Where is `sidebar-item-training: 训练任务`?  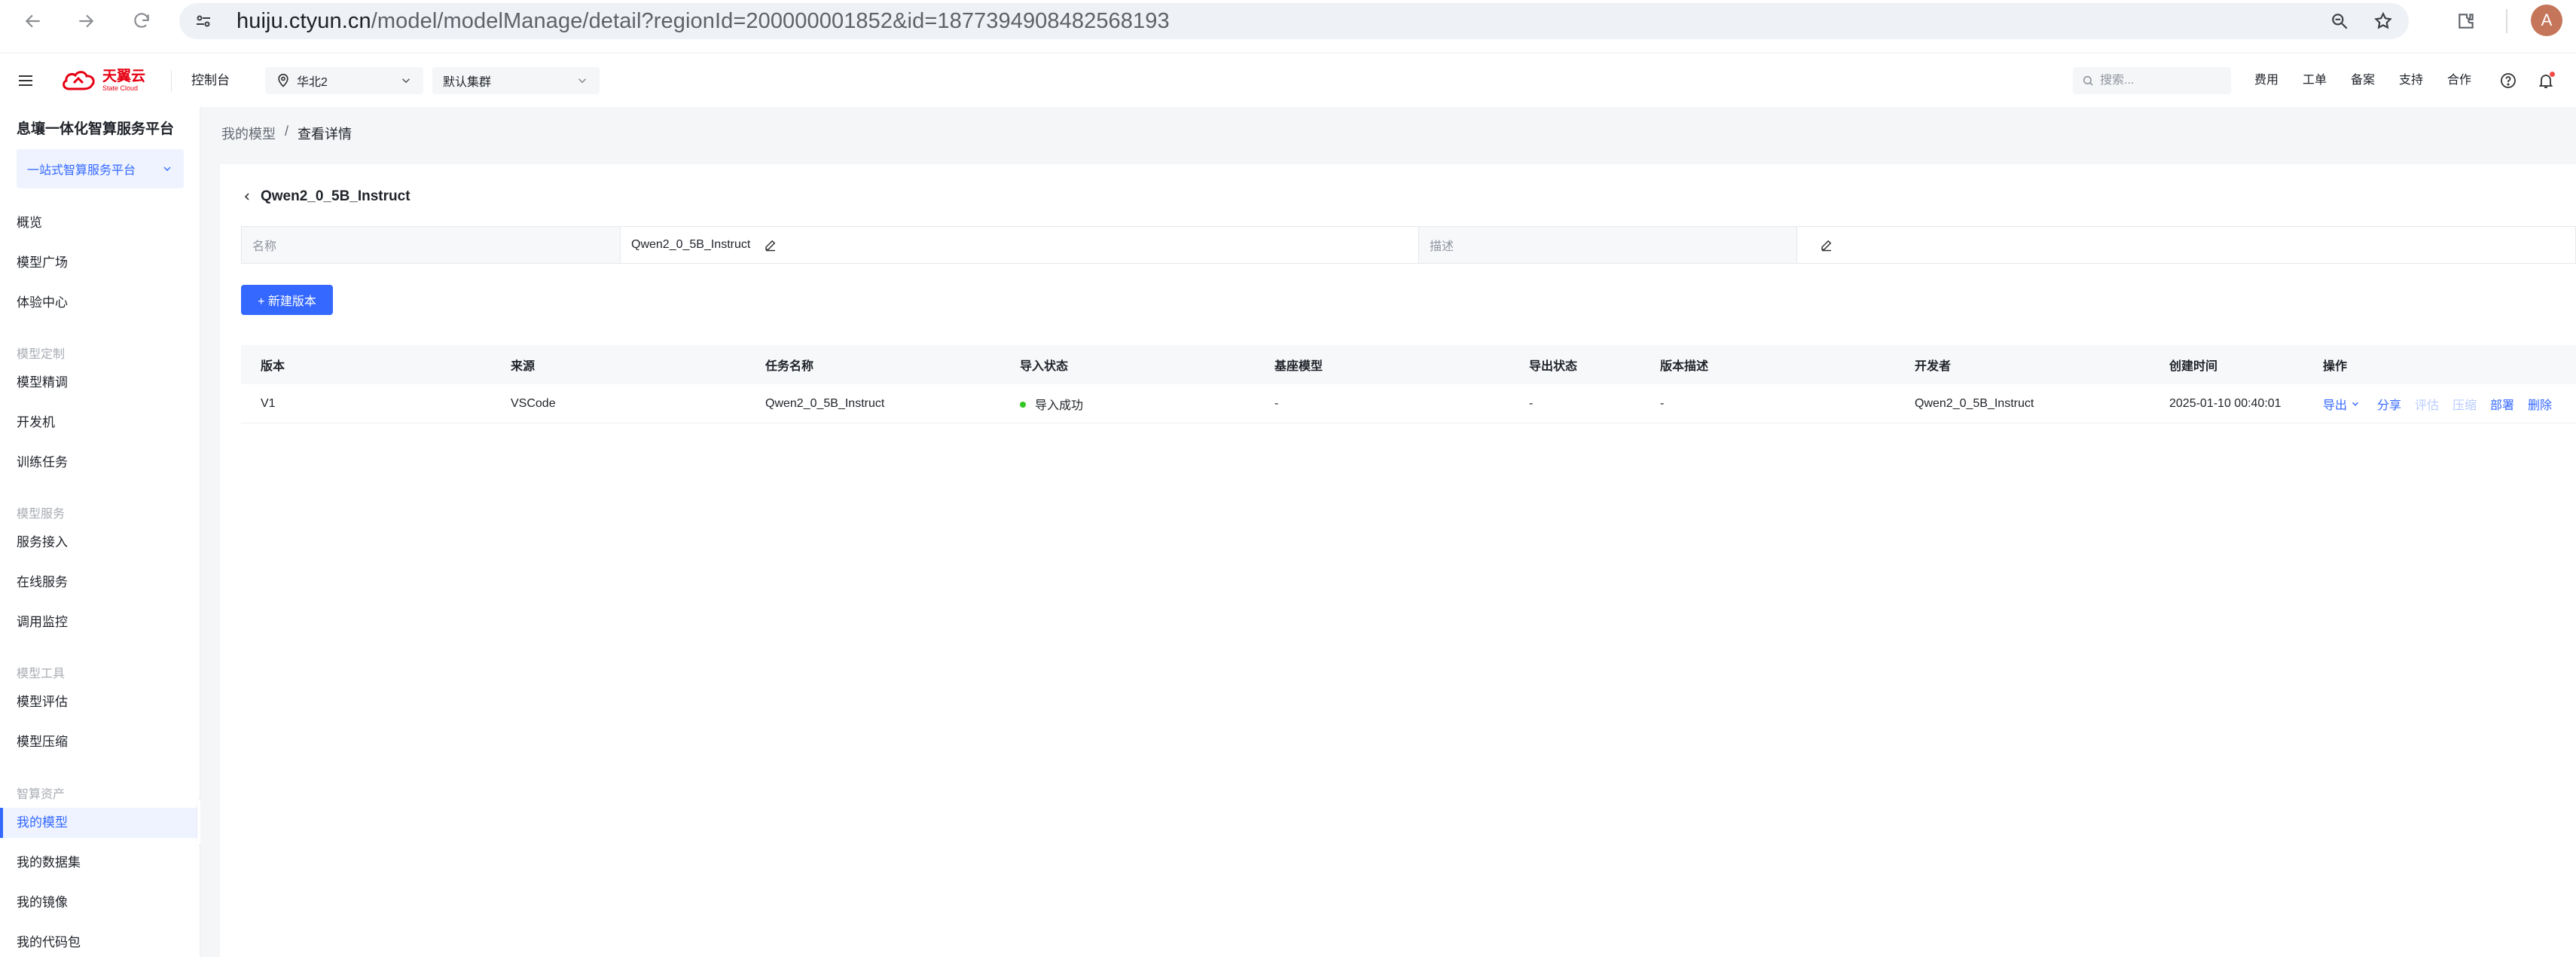
sidebar-item-training: 训练任务 is located at coordinates (100, 463).